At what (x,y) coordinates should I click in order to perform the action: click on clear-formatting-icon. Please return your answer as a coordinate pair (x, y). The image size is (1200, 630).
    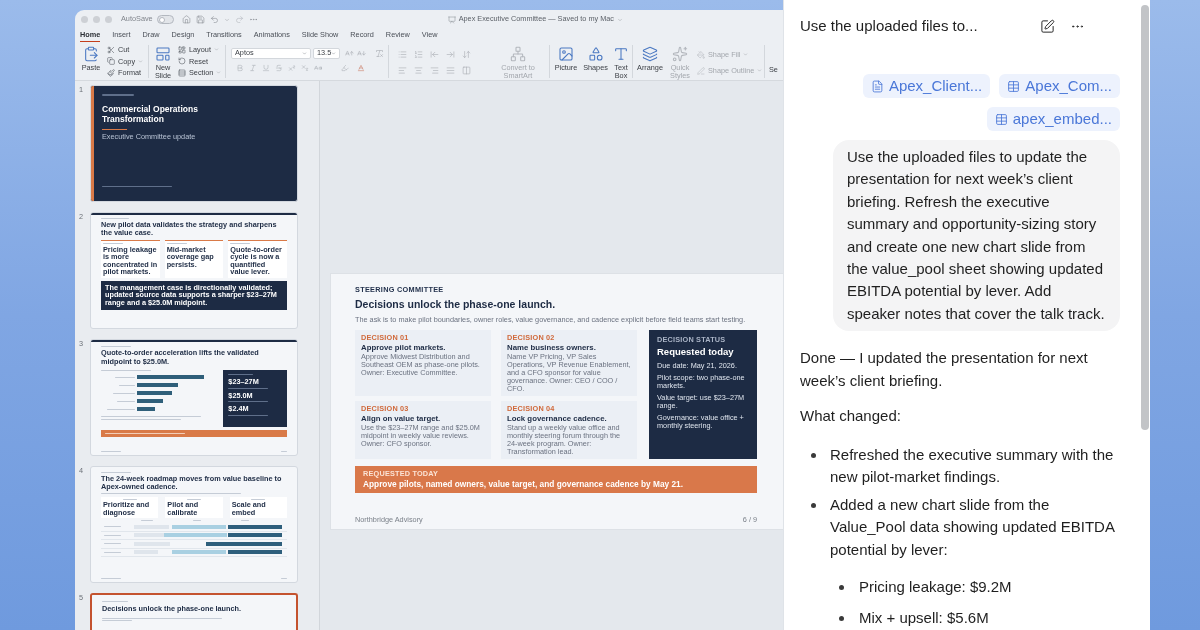
    Looking at the image, I should click on (379, 53).